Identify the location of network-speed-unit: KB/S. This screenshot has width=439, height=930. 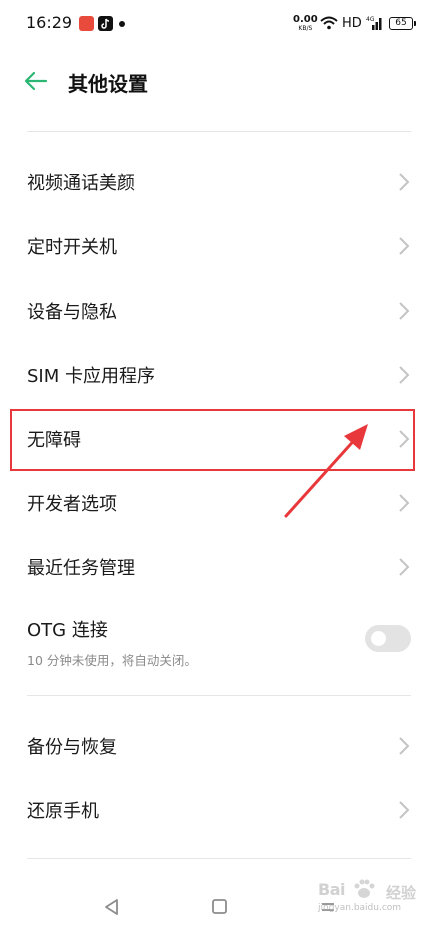
(305, 28).